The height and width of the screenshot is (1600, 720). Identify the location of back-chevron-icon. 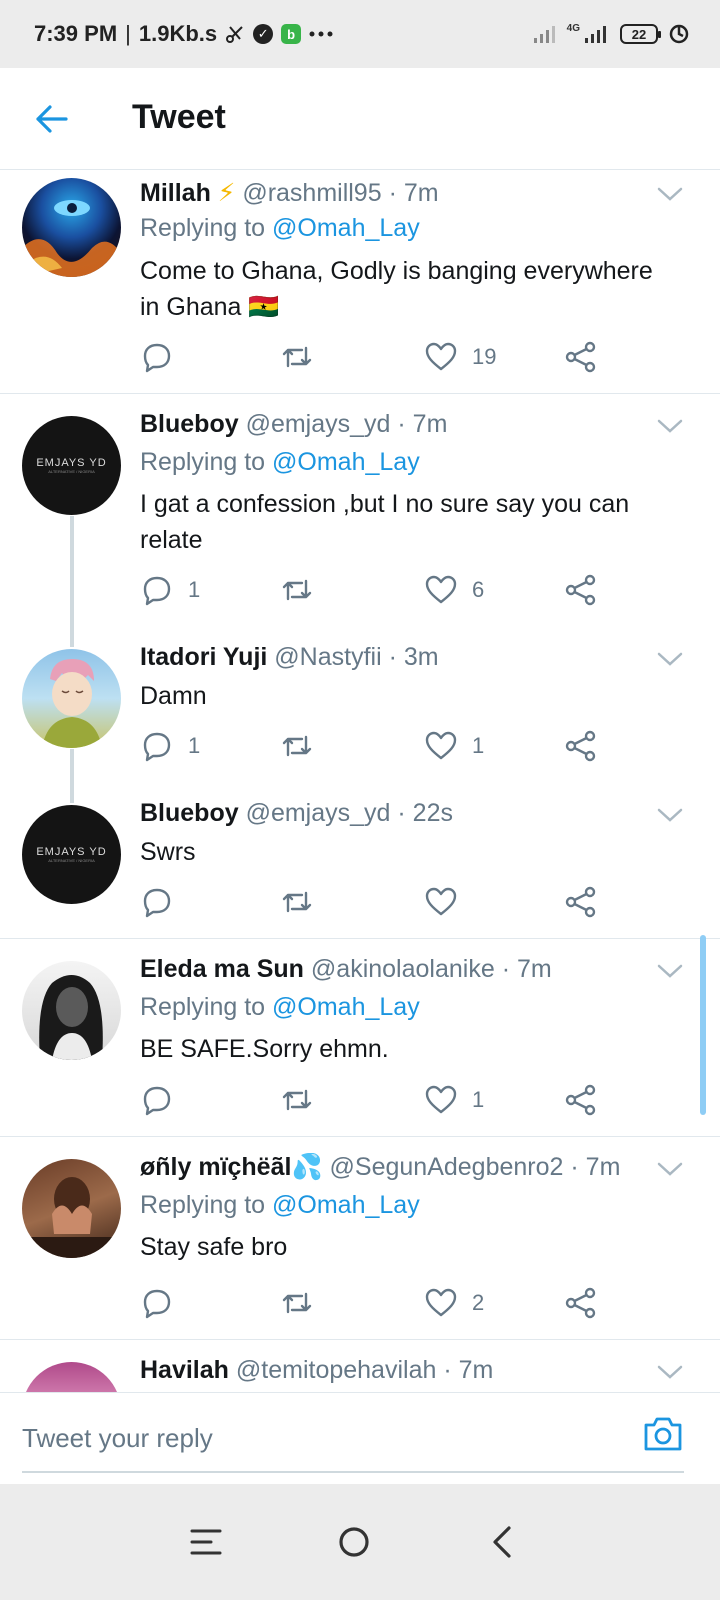
(502, 1542).